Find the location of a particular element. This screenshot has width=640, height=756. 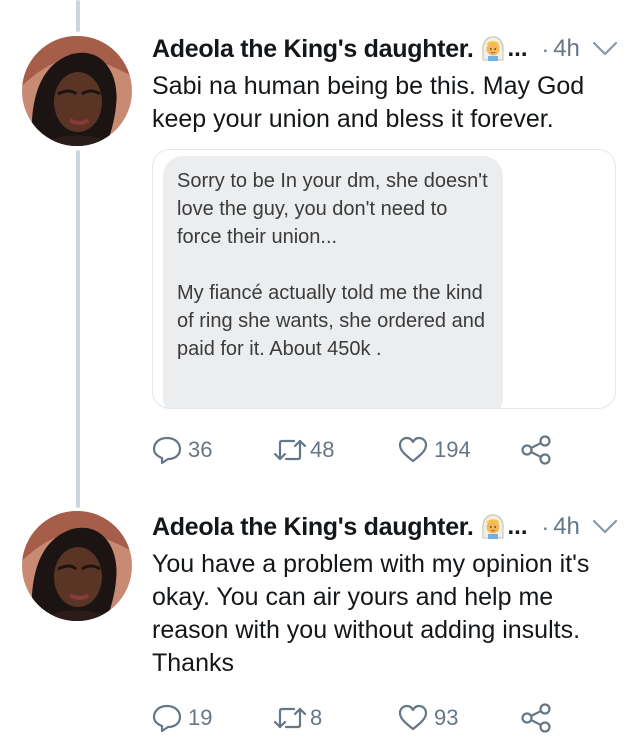

reply-button: 19 is located at coordinates (212, 718).